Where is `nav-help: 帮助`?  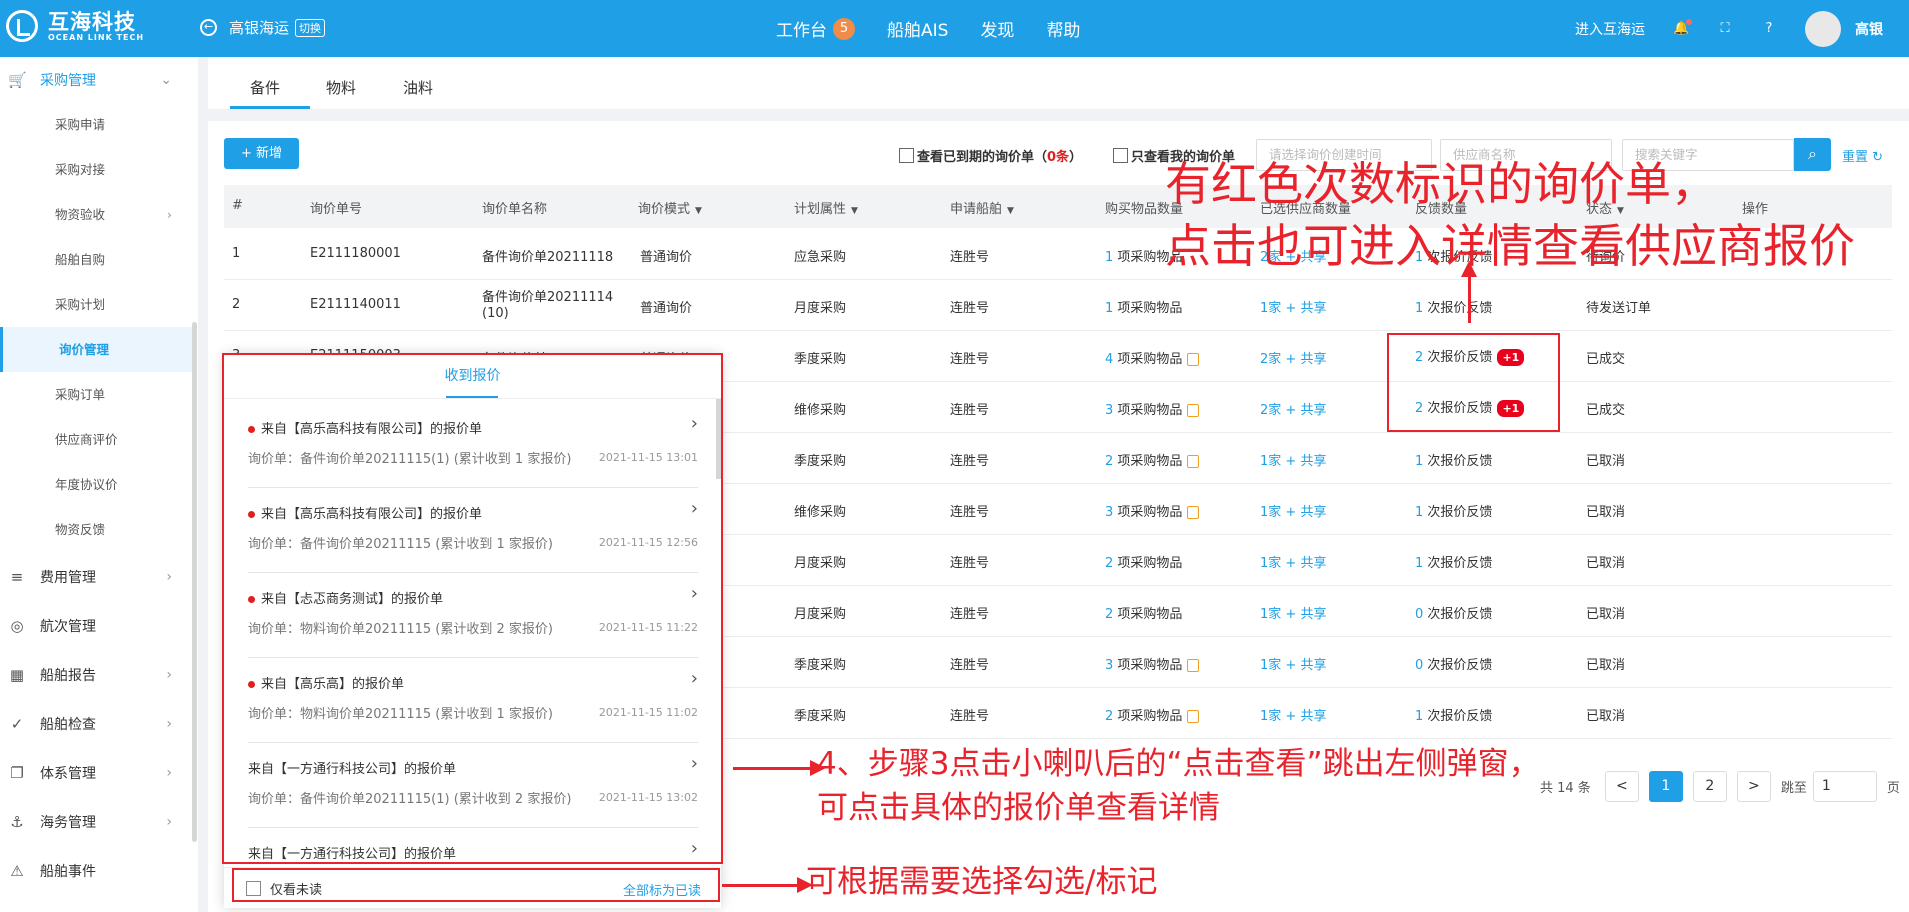
nav-help: 帮助 is located at coordinates (1063, 28).